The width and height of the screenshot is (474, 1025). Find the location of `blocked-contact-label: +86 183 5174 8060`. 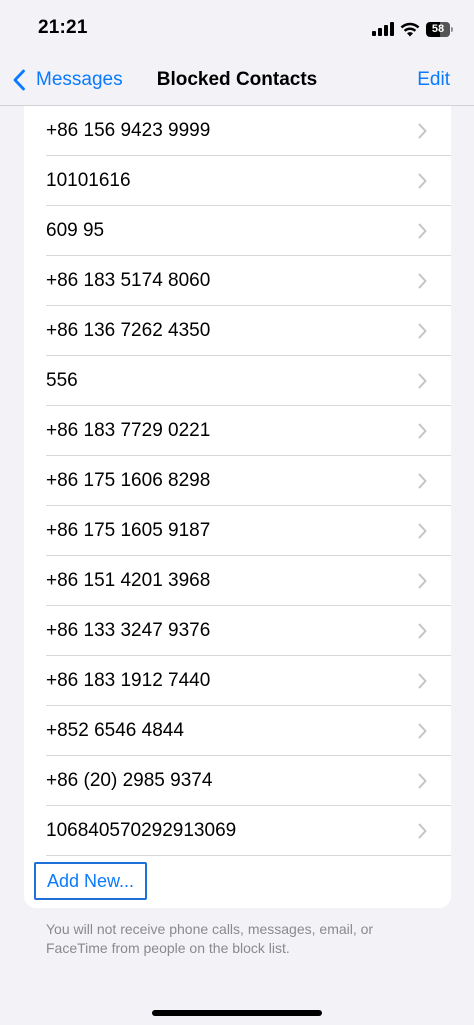

blocked-contact-label: +86 183 5174 8060 is located at coordinates (128, 280).